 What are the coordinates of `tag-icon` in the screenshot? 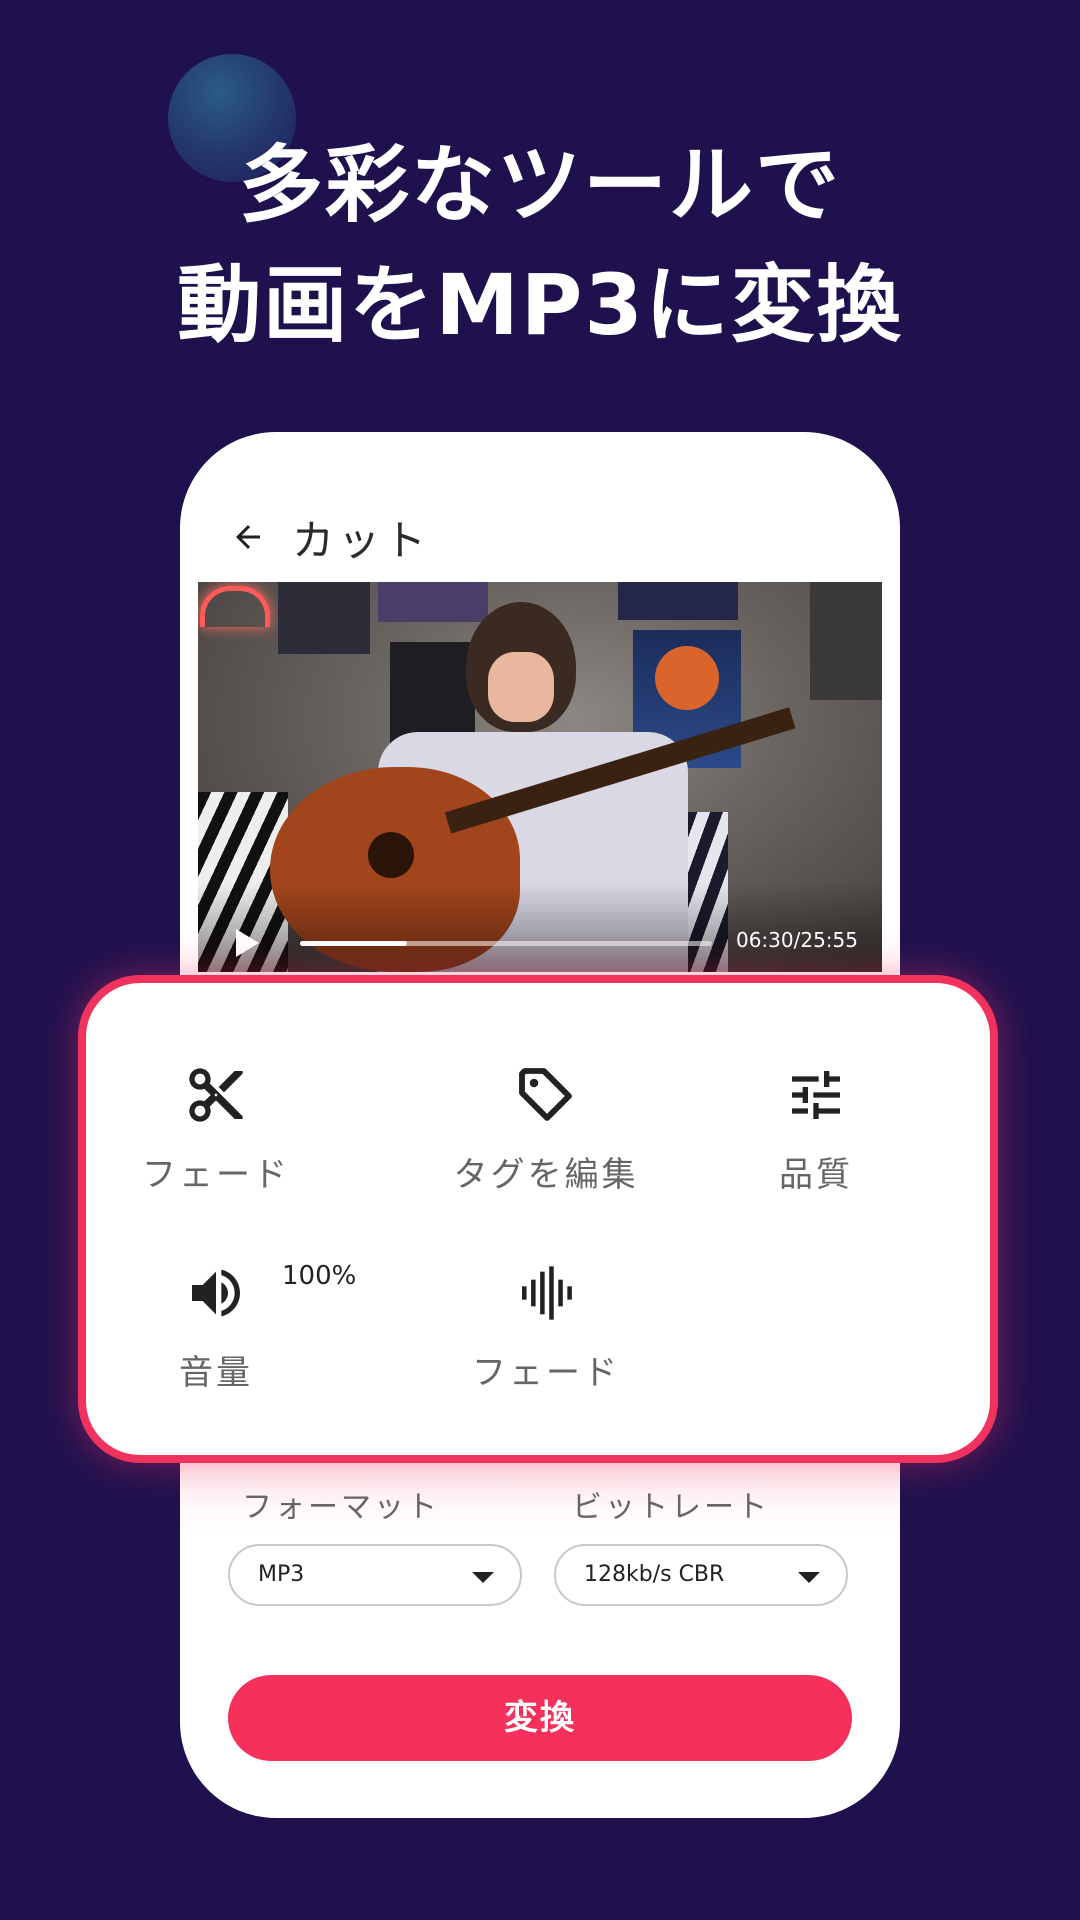 It's located at (545, 1094).